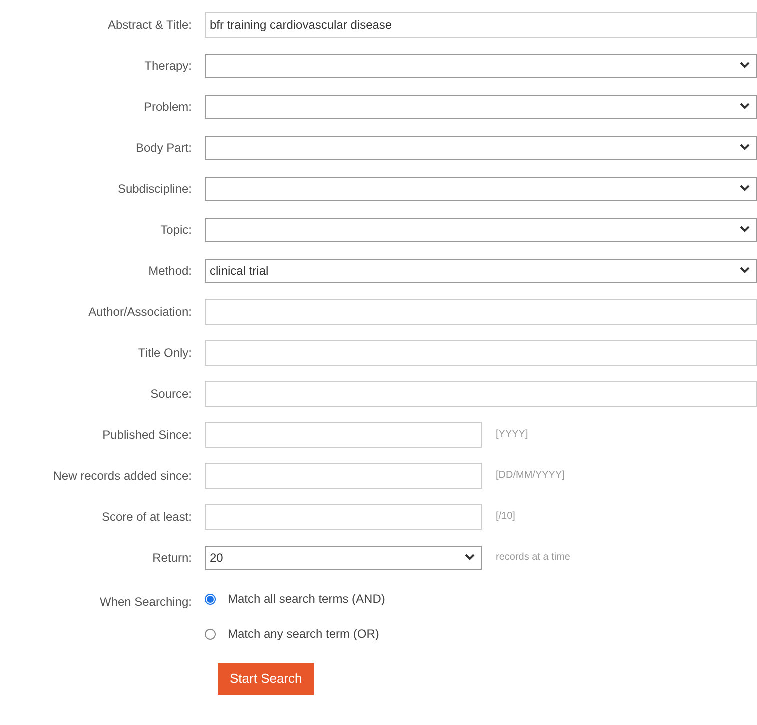  Describe the element at coordinates (307, 599) in the screenshot. I see `radio-label: Match all search terms (AND)` at that location.